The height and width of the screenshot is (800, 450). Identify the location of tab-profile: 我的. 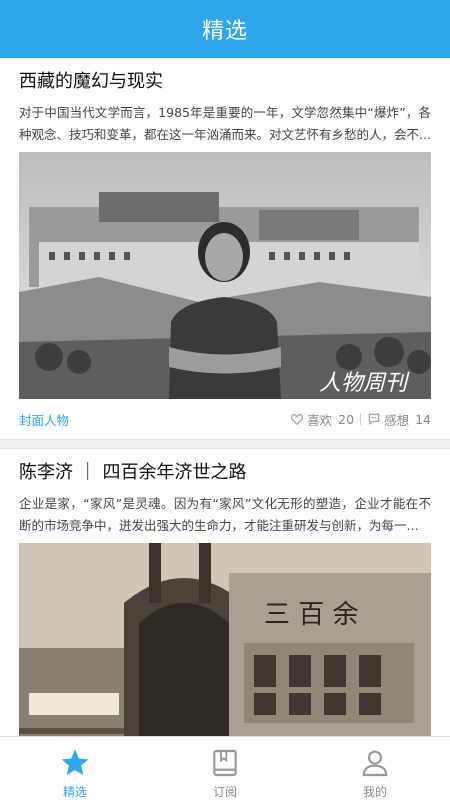
(375, 768).